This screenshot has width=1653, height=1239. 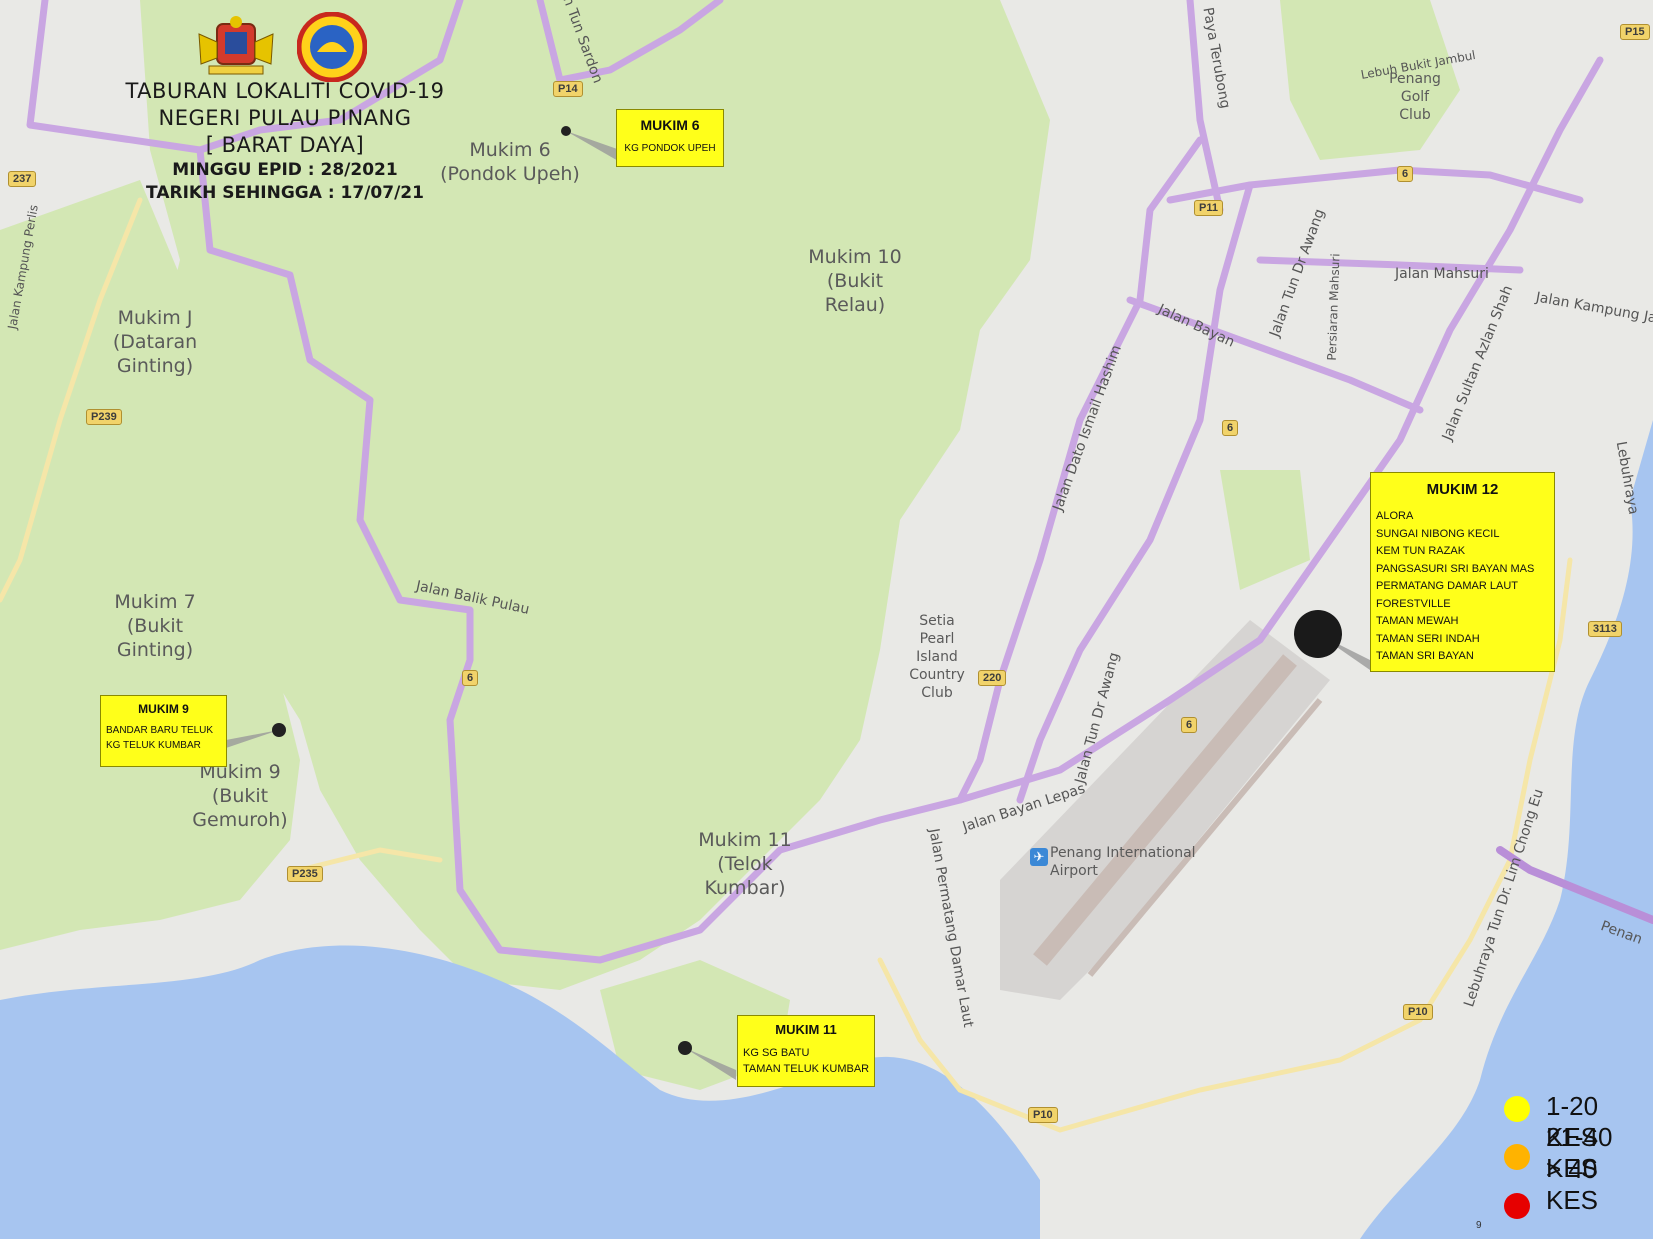 What do you see at coordinates (1447, 586) in the screenshot?
I see `callout-line: PERMATANG DAMAR LAUT` at bounding box center [1447, 586].